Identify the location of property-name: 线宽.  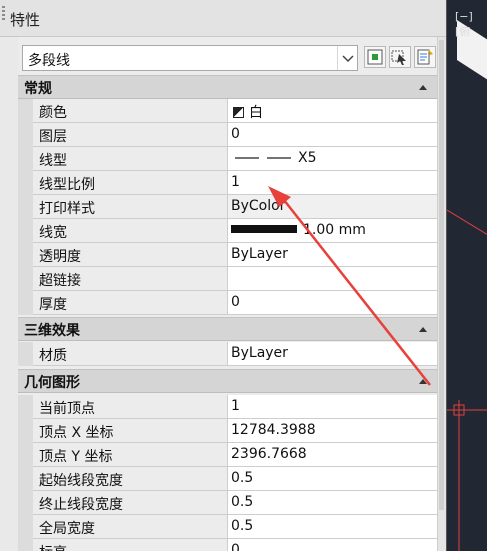
(130, 231).